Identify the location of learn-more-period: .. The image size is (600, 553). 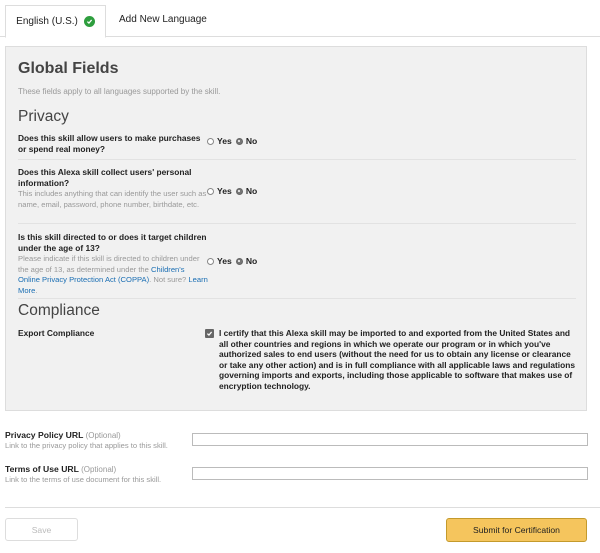
(36, 290).